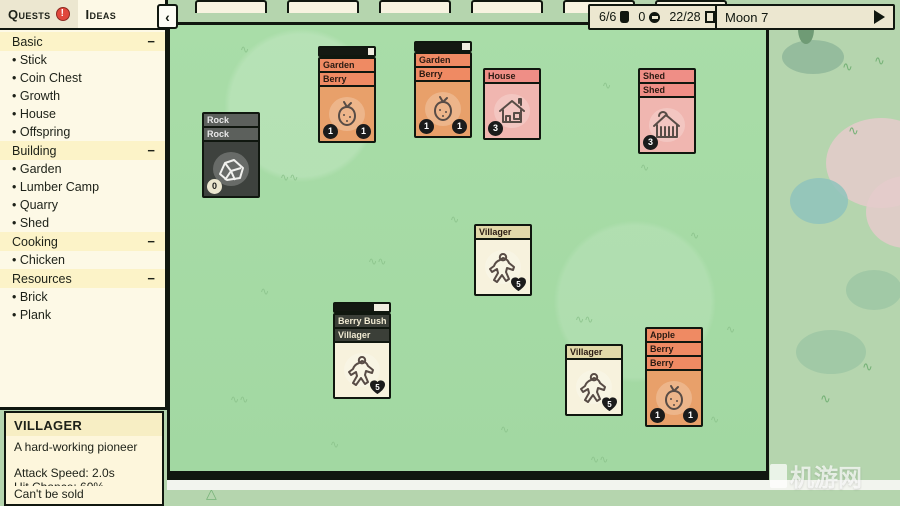  I want to click on tooltip-title: VILLAGER, so click(84, 424).